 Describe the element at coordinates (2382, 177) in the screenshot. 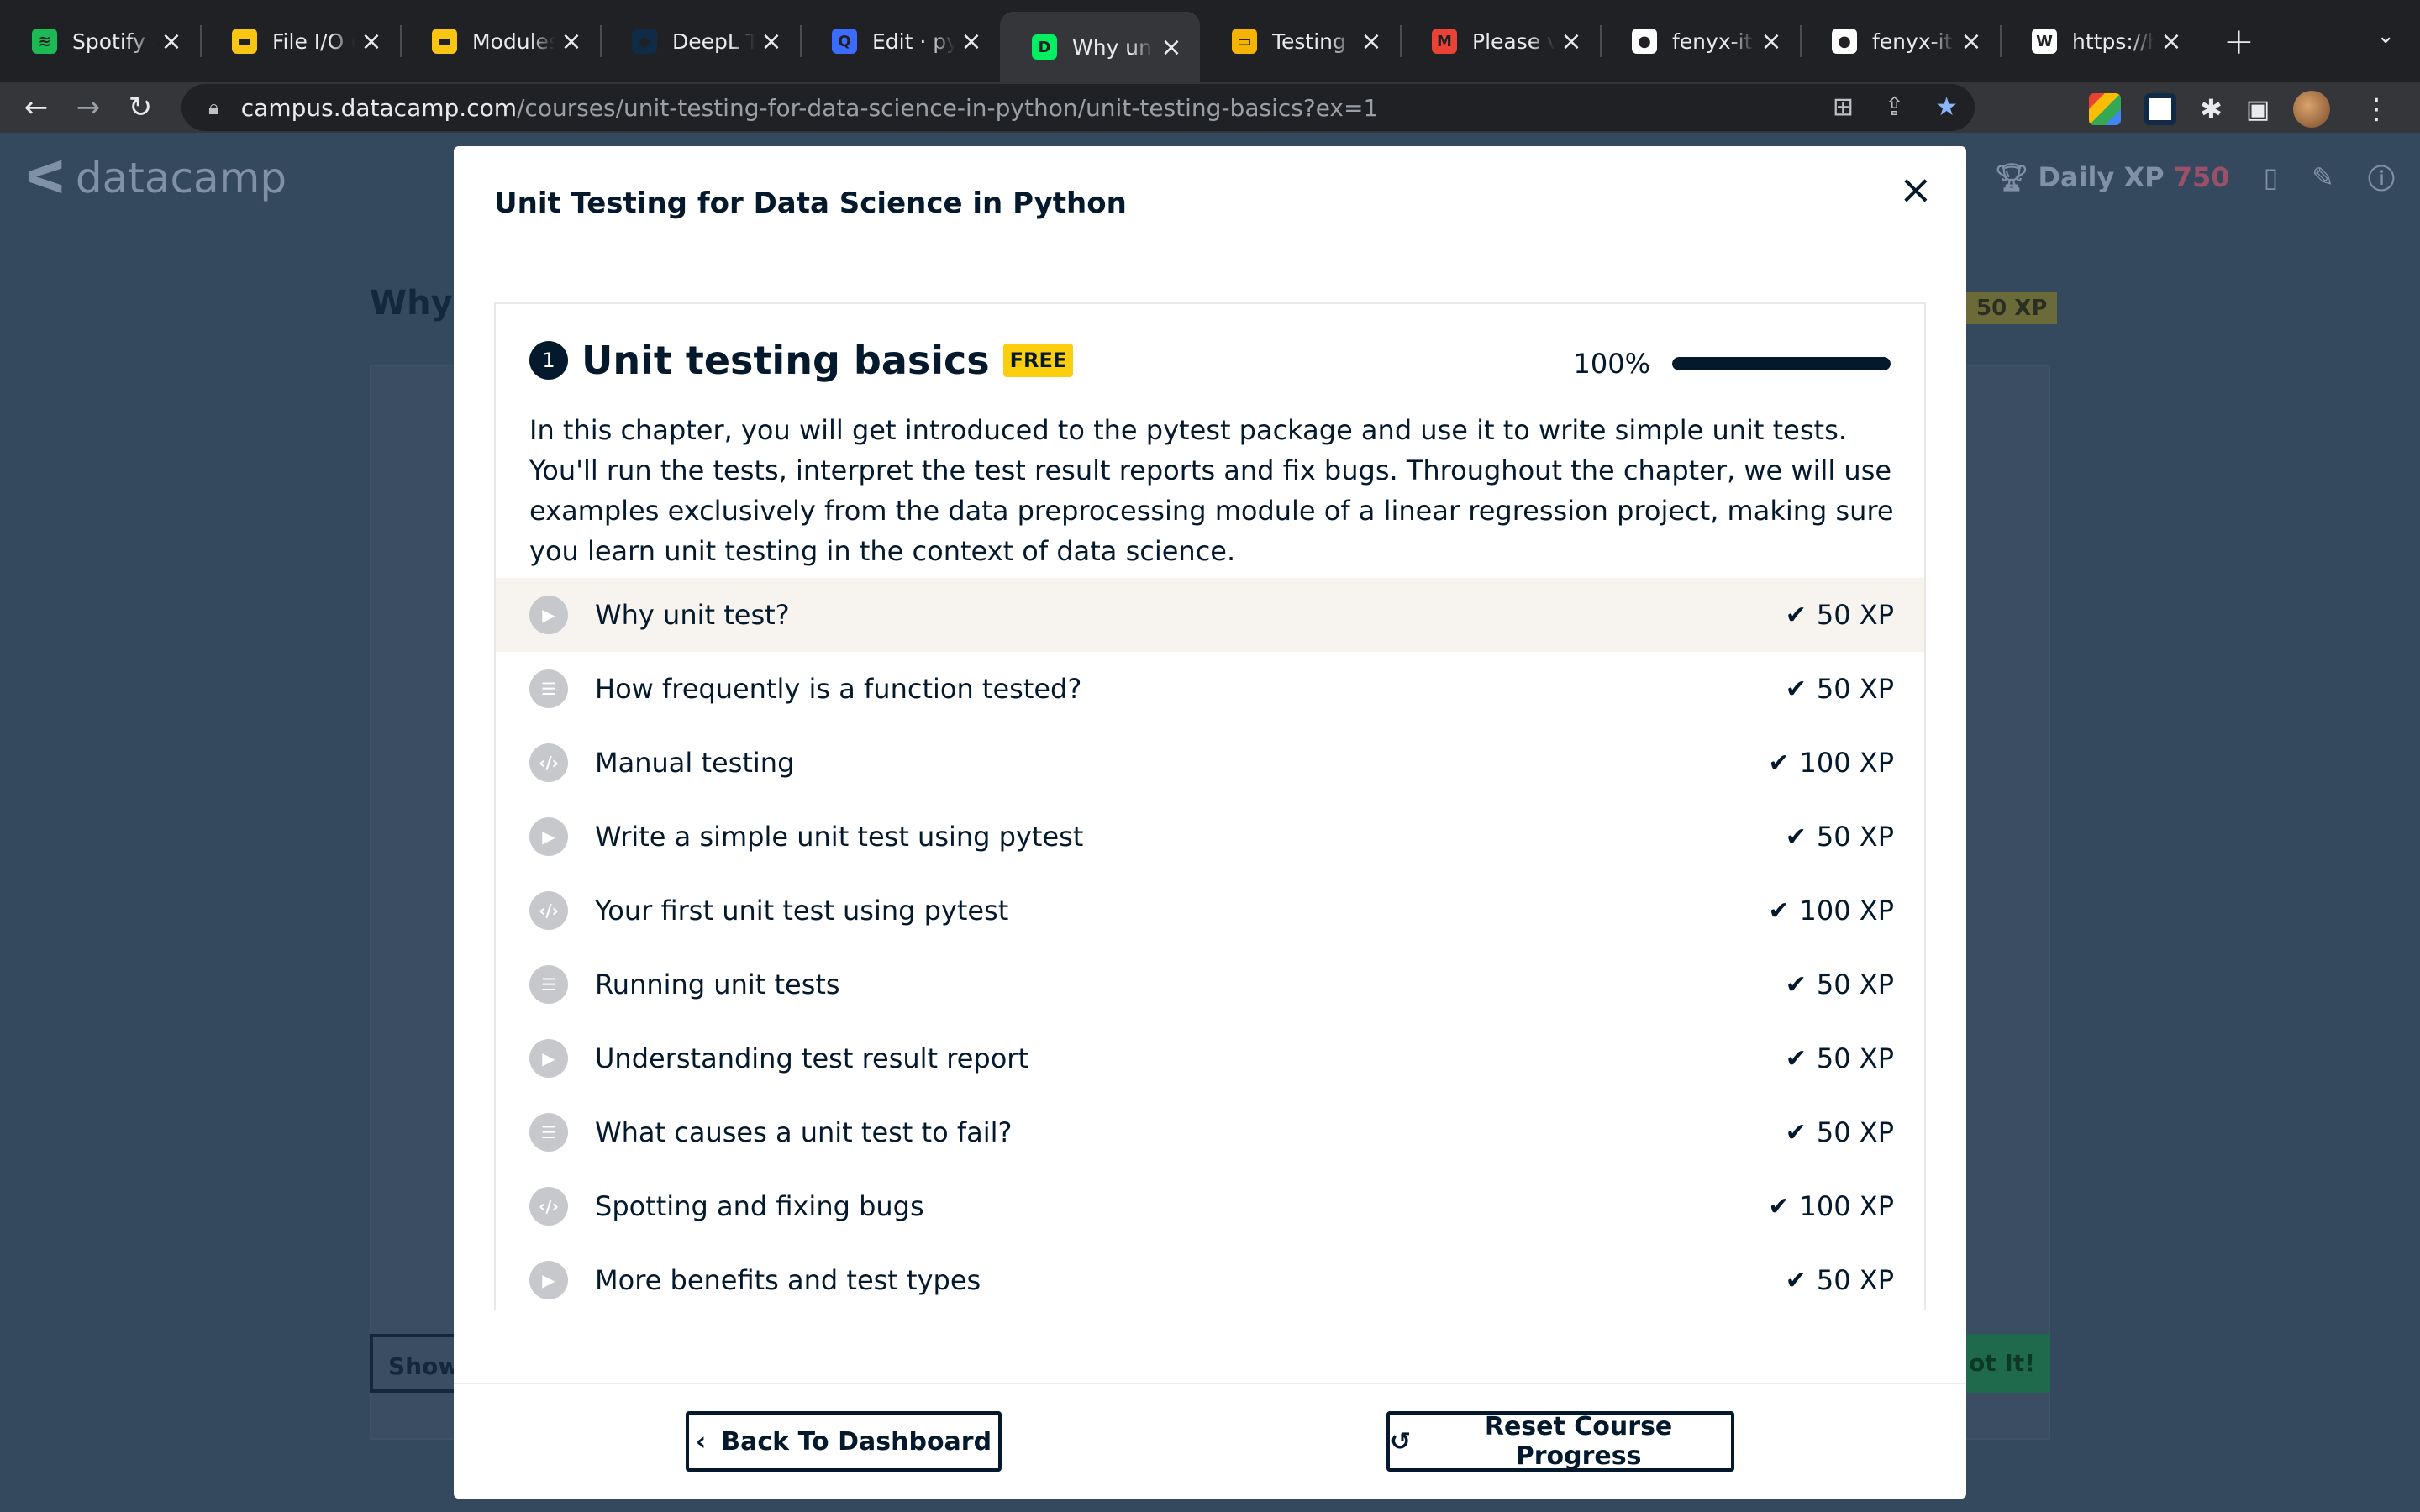

I see `info-icon: ⓘ` at that location.